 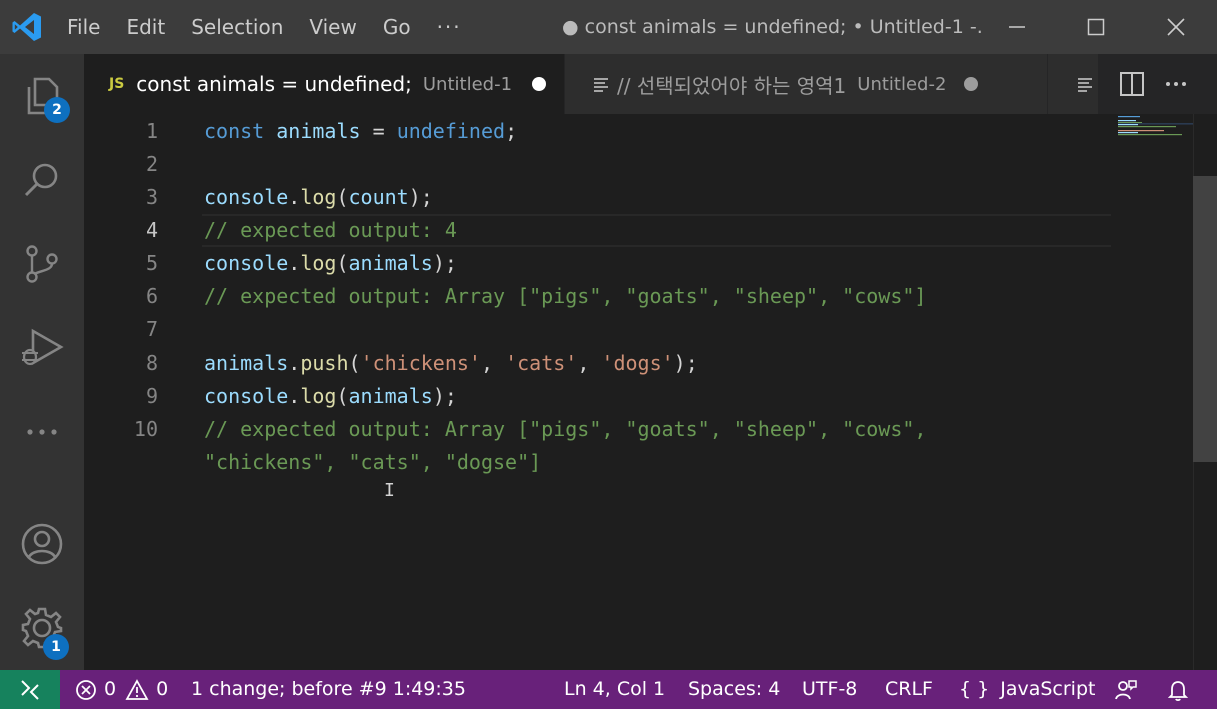 What do you see at coordinates (1176, 27) in the screenshot?
I see `close-window-button` at bounding box center [1176, 27].